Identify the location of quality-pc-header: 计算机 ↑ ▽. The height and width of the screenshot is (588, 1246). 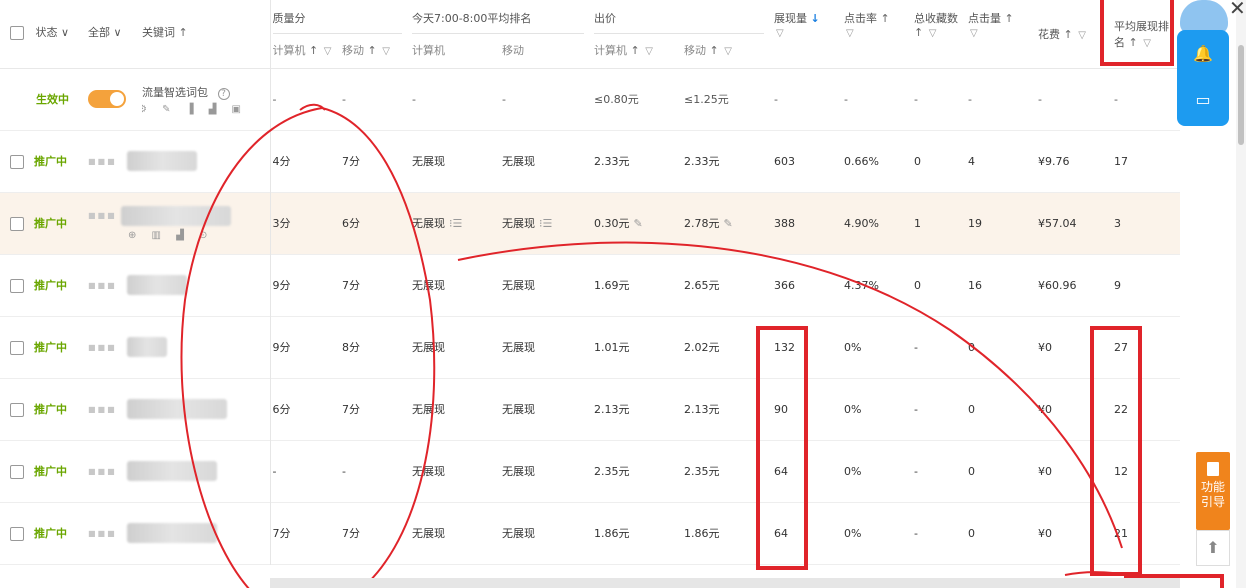
(305, 54).